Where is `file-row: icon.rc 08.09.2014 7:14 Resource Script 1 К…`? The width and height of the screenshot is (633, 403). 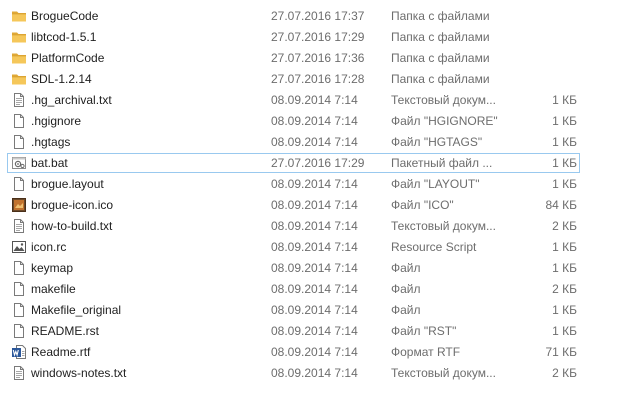 file-row: icon.rc 08.09.2014 7:14 Resource Script 1 К… is located at coordinates (316, 247).